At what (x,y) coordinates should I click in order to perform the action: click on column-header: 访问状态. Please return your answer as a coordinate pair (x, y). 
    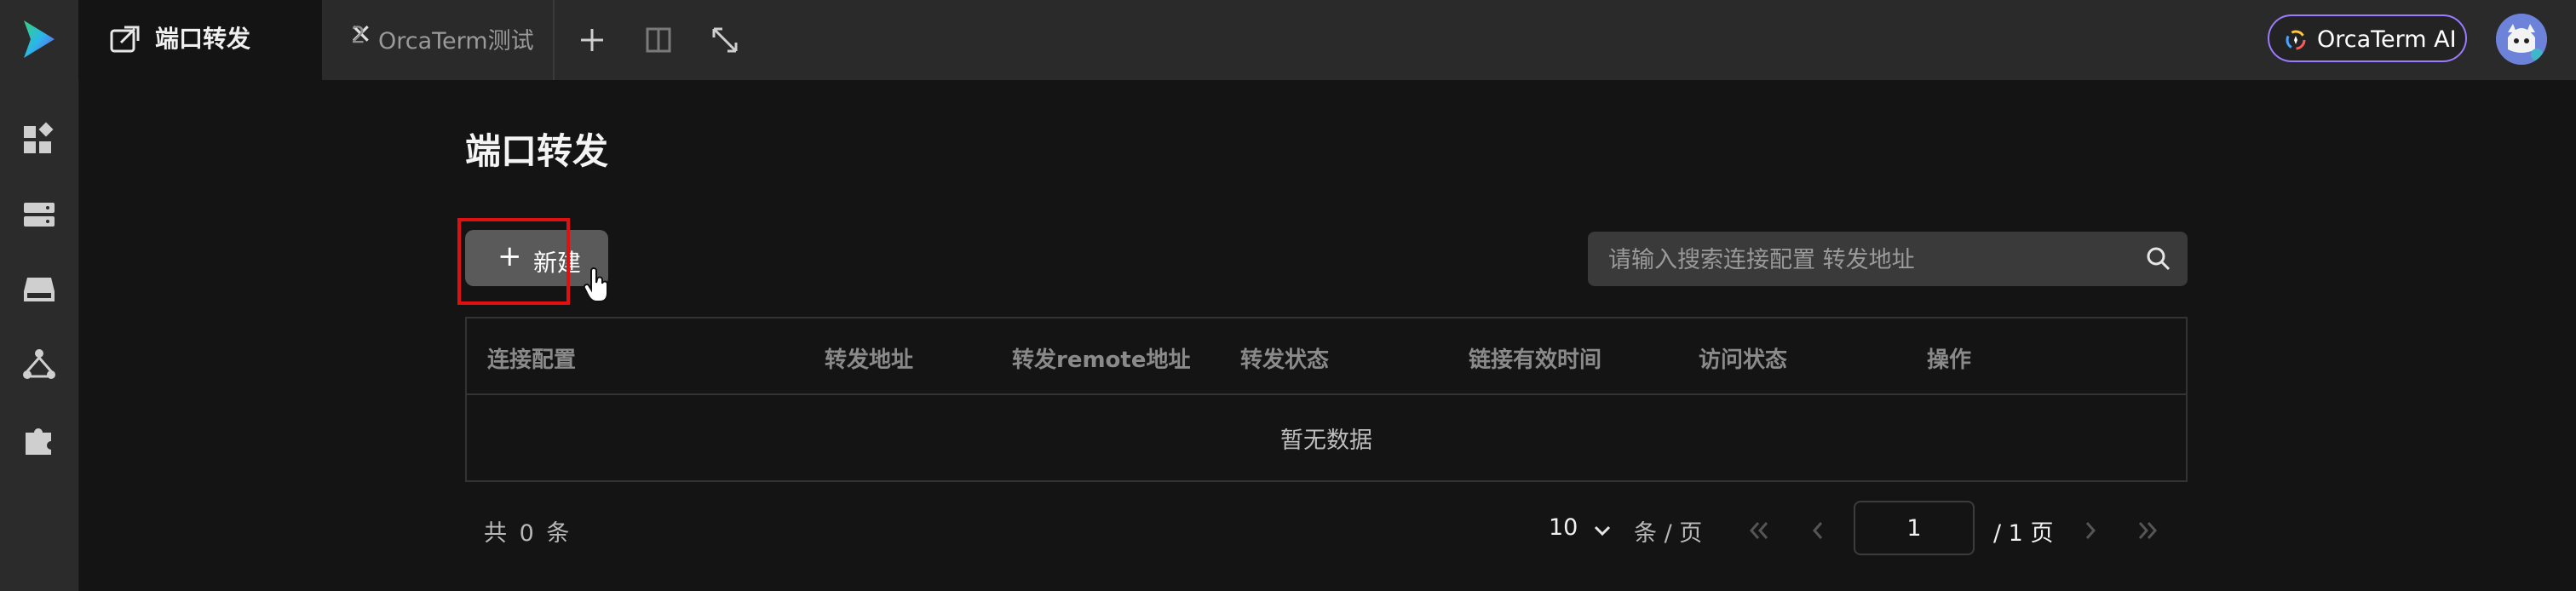
    Looking at the image, I should click on (1744, 360).